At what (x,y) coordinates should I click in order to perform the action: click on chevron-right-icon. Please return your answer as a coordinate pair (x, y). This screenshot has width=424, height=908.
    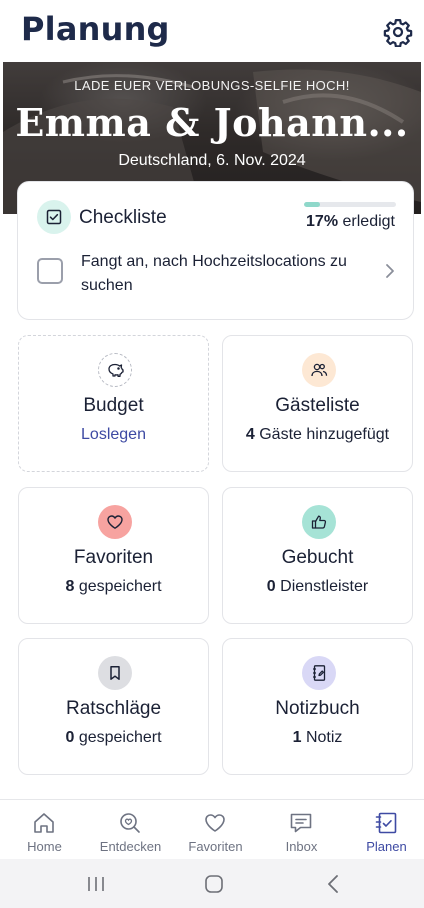
    Looking at the image, I should click on (390, 271).